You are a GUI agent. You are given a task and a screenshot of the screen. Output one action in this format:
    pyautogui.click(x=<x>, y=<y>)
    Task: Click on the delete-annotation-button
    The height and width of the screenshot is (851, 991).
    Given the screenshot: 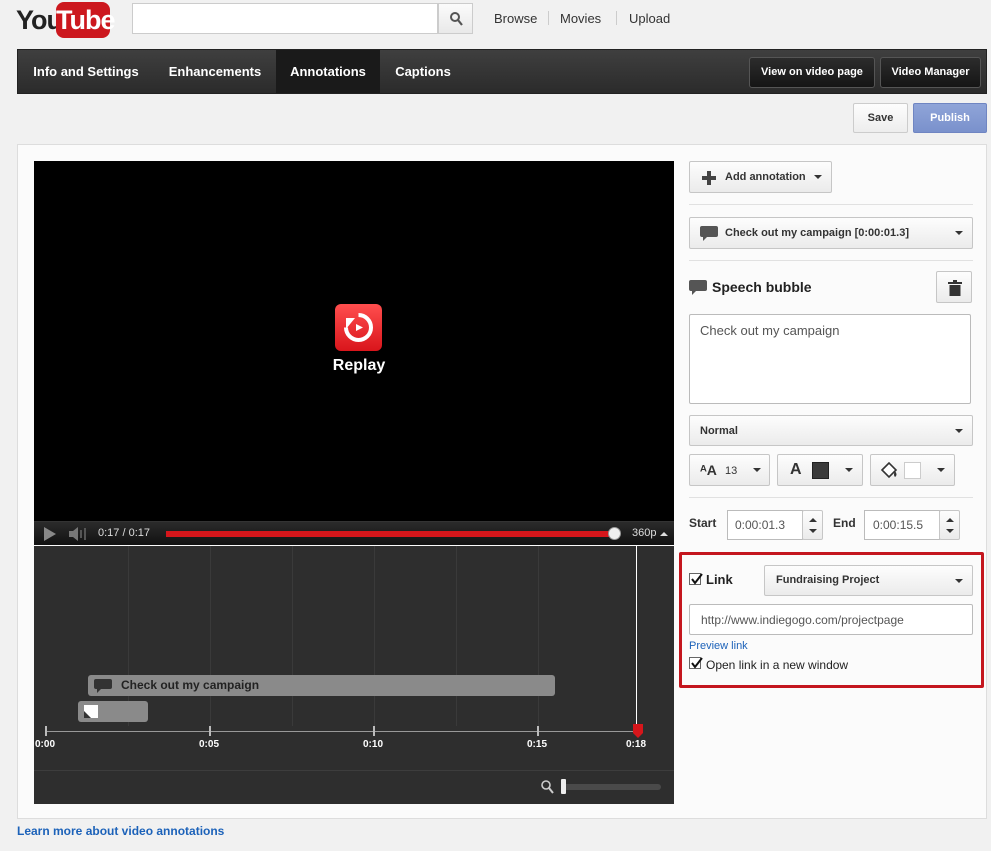 What is the action you would take?
    pyautogui.click(x=954, y=287)
    